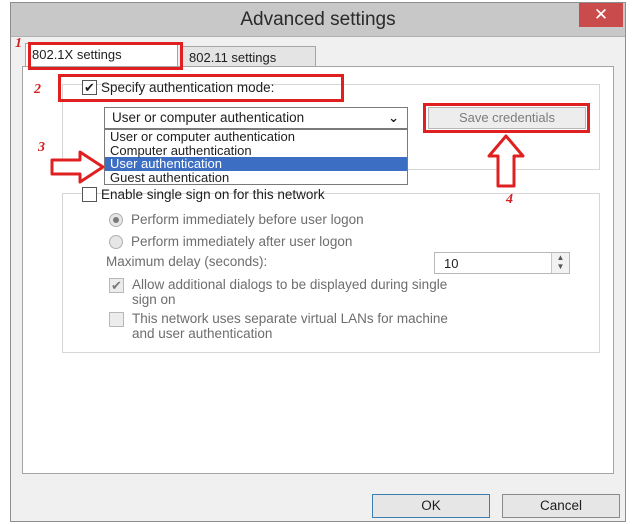  What do you see at coordinates (502, 263) in the screenshot?
I see `max-delay-spinner: 10 ▲ ▼` at bounding box center [502, 263].